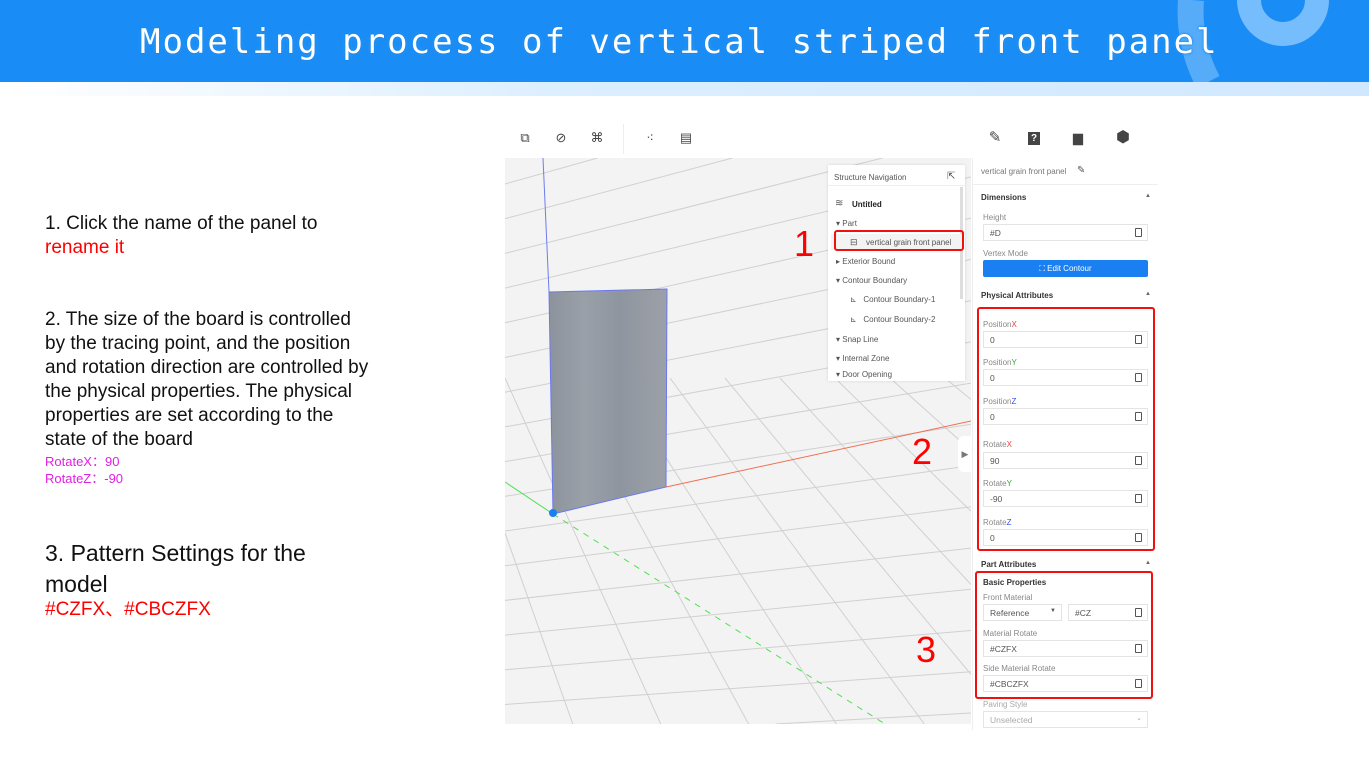 This screenshot has width=1369, height=769. I want to click on nav-item-internal: ▾ Internal Zone, so click(862, 358).